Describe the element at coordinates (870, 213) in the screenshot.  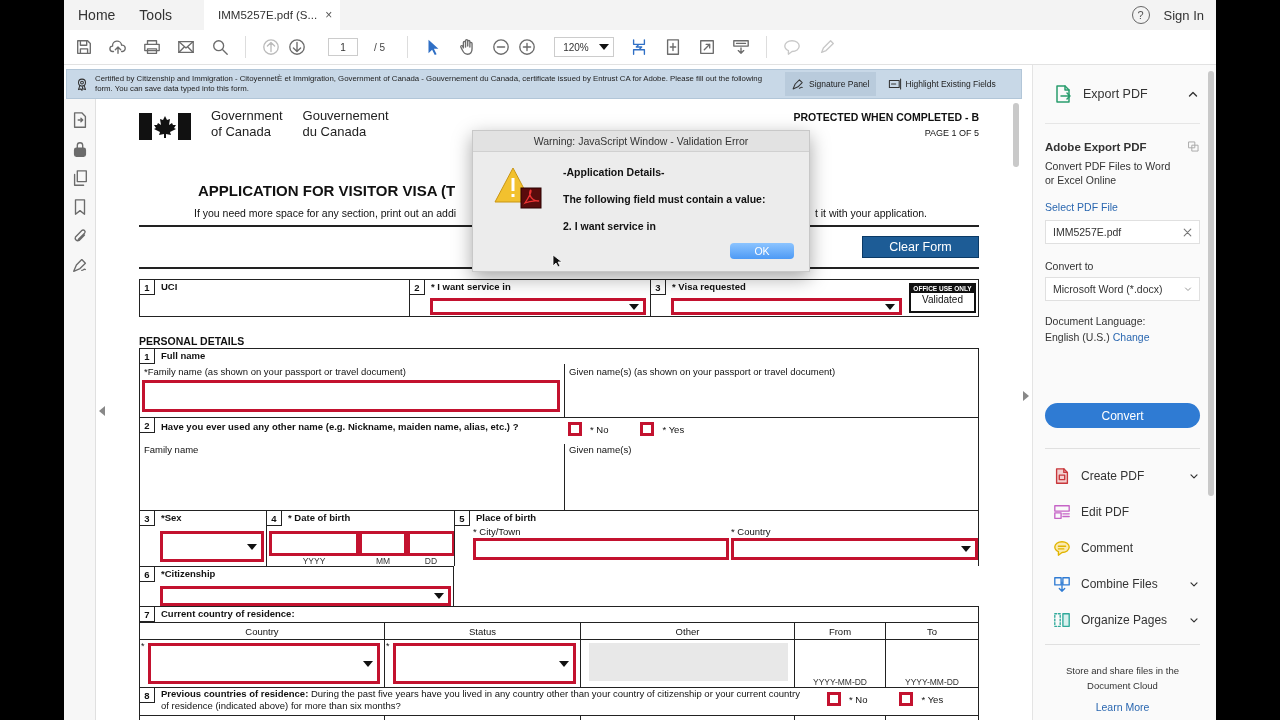
I see `instruction-text: t it with your application.` at that location.